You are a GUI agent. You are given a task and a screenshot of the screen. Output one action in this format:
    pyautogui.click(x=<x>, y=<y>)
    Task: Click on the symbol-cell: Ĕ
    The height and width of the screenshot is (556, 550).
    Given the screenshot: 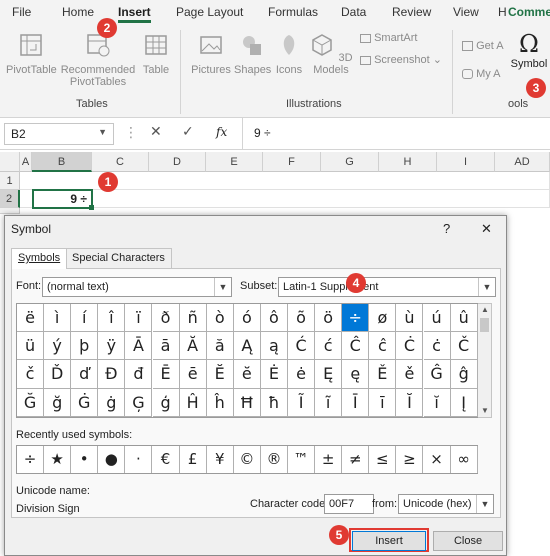 What is the action you would take?
    pyautogui.click(x=220, y=374)
    